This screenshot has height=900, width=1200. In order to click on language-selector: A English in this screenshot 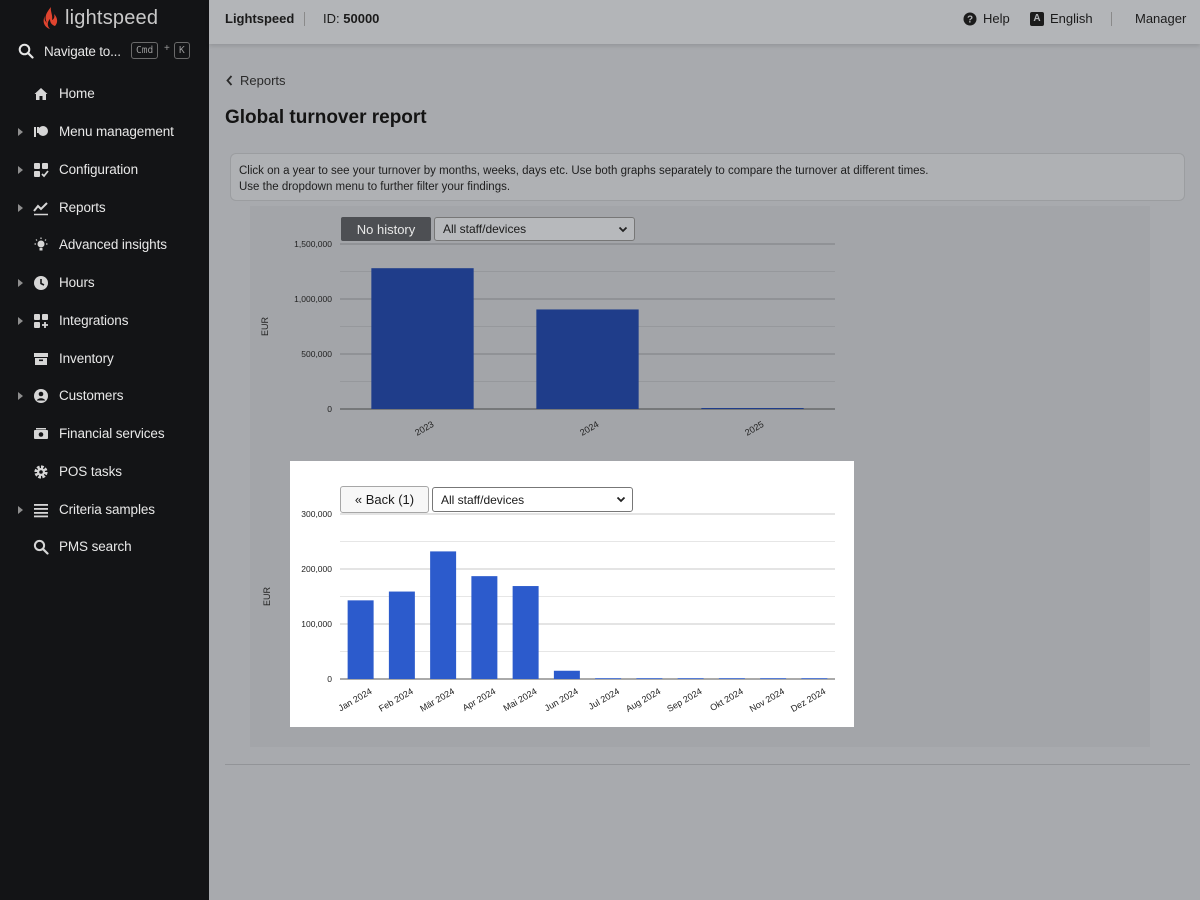, I will do `click(1061, 18)`.